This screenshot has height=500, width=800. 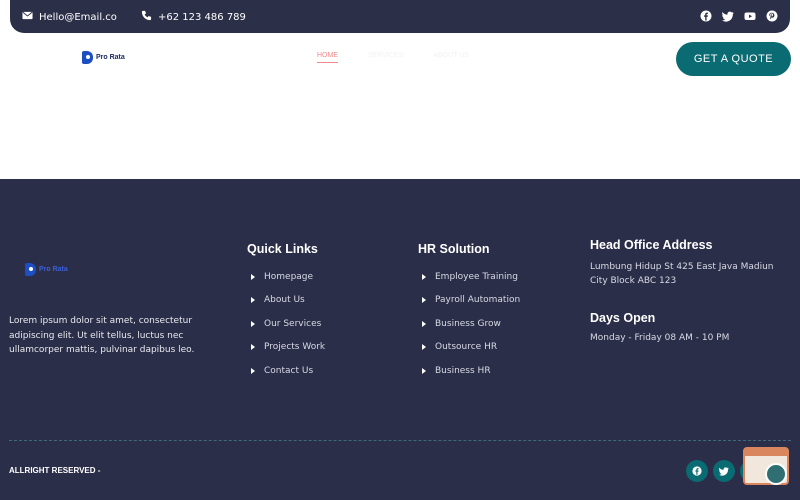 I want to click on link-label: Business HR, so click(x=463, y=370).